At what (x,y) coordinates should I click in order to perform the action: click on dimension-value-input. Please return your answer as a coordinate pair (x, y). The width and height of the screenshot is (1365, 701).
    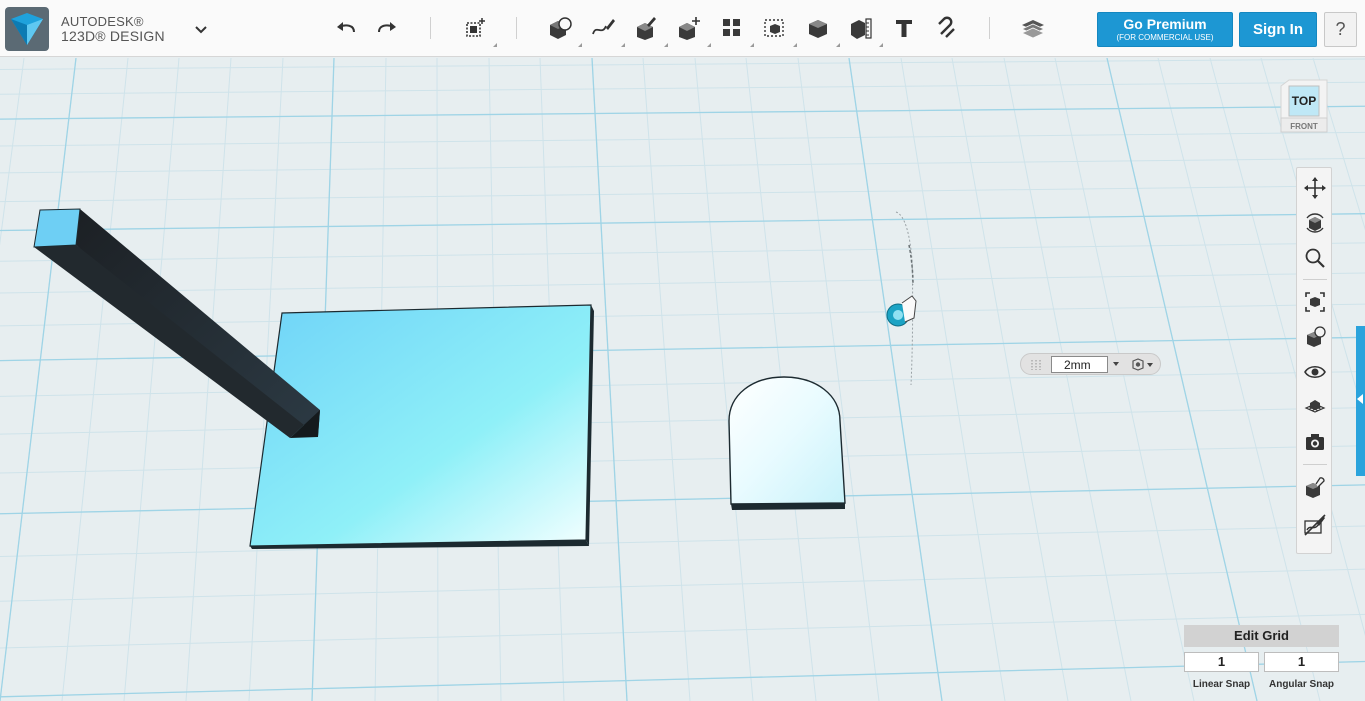
    Looking at the image, I should click on (1079, 364).